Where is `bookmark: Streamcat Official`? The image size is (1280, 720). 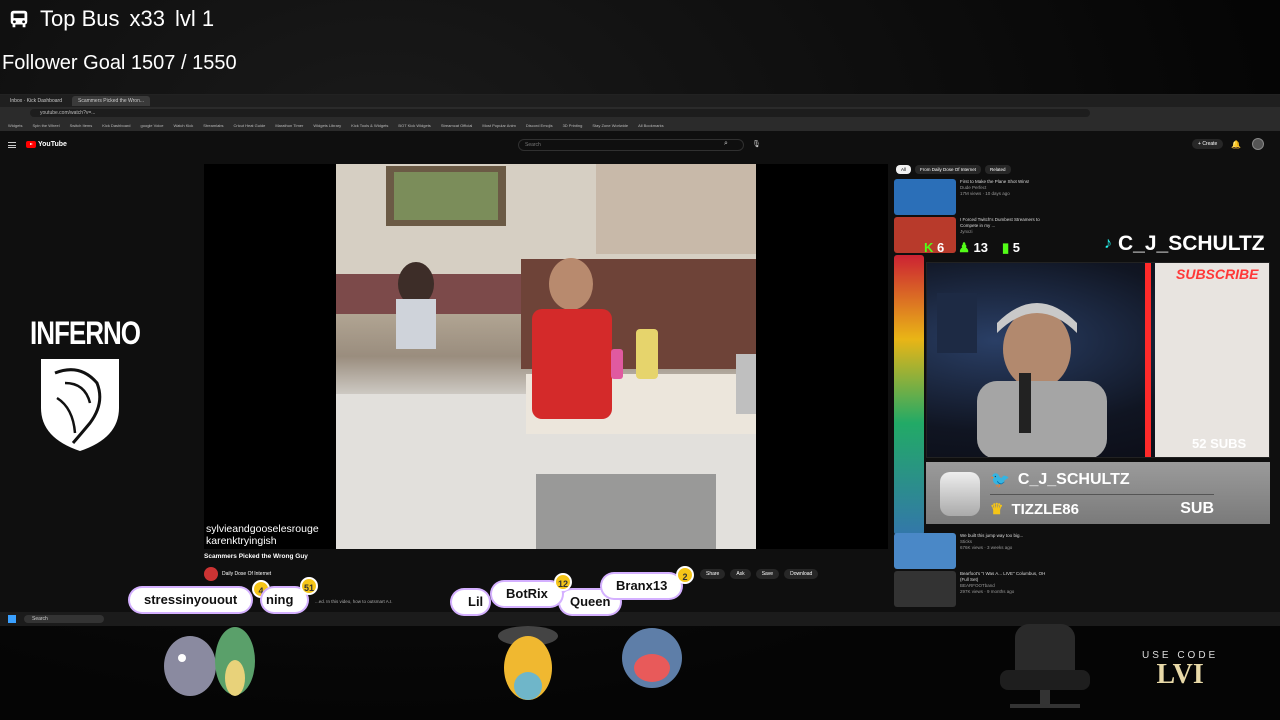 bookmark: Streamcat Official is located at coordinates (457, 125).